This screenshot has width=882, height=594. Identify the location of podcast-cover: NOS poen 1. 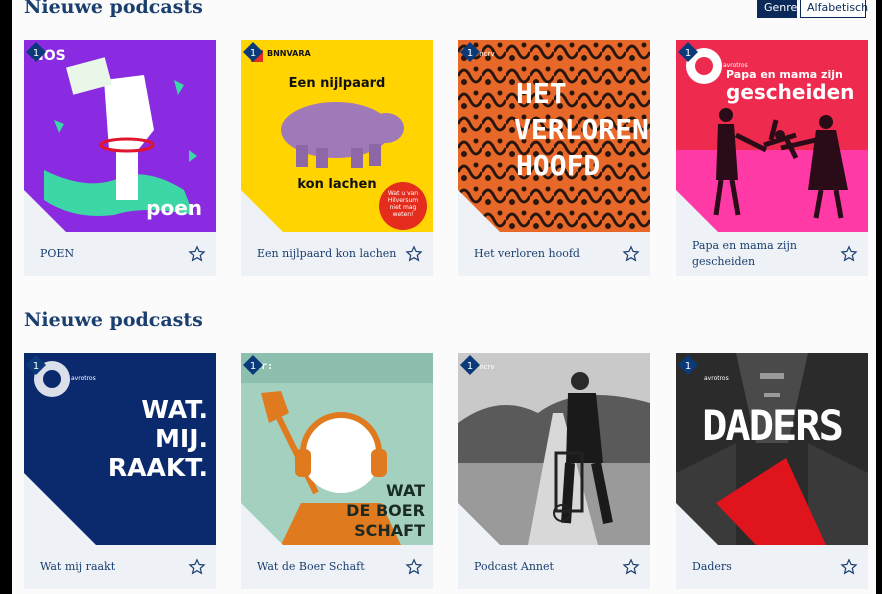
(120, 136).